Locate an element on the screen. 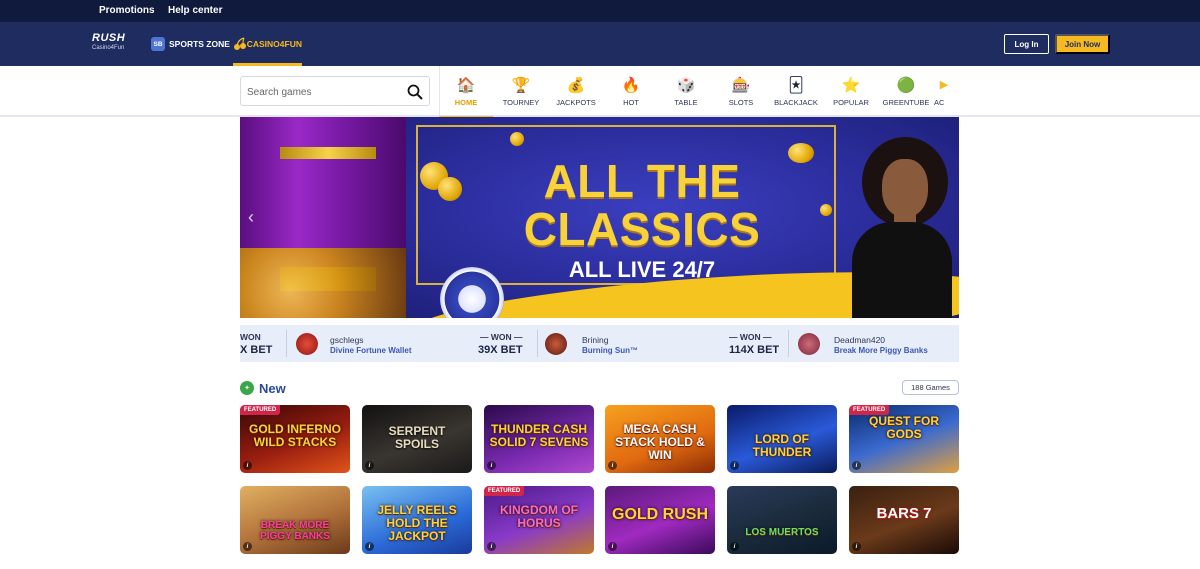 The width and height of the screenshot is (1200, 569). game-count-button: 188 Games is located at coordinates (930, 387).